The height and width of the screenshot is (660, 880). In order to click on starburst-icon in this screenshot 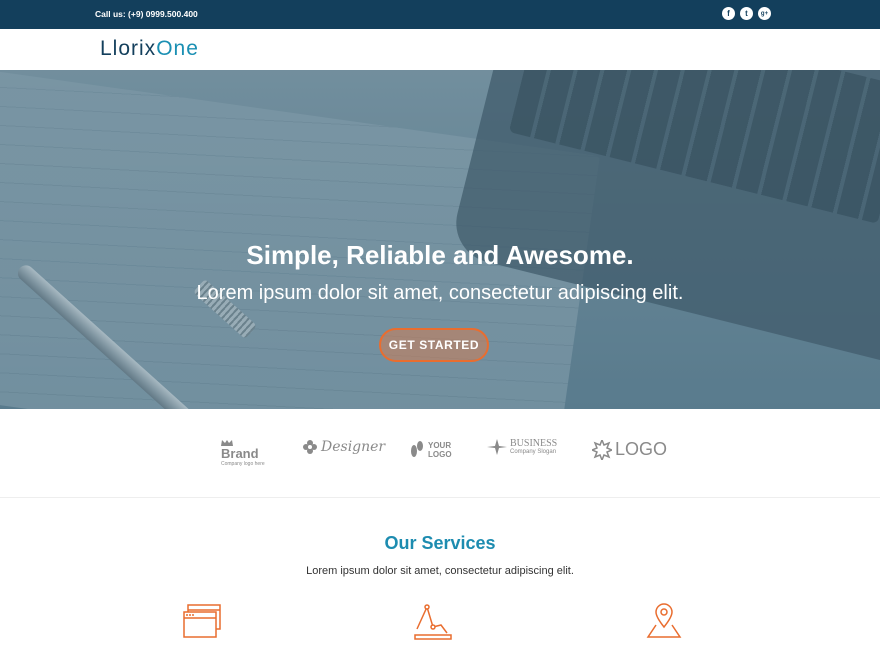, I will do `click(602, 449)`.